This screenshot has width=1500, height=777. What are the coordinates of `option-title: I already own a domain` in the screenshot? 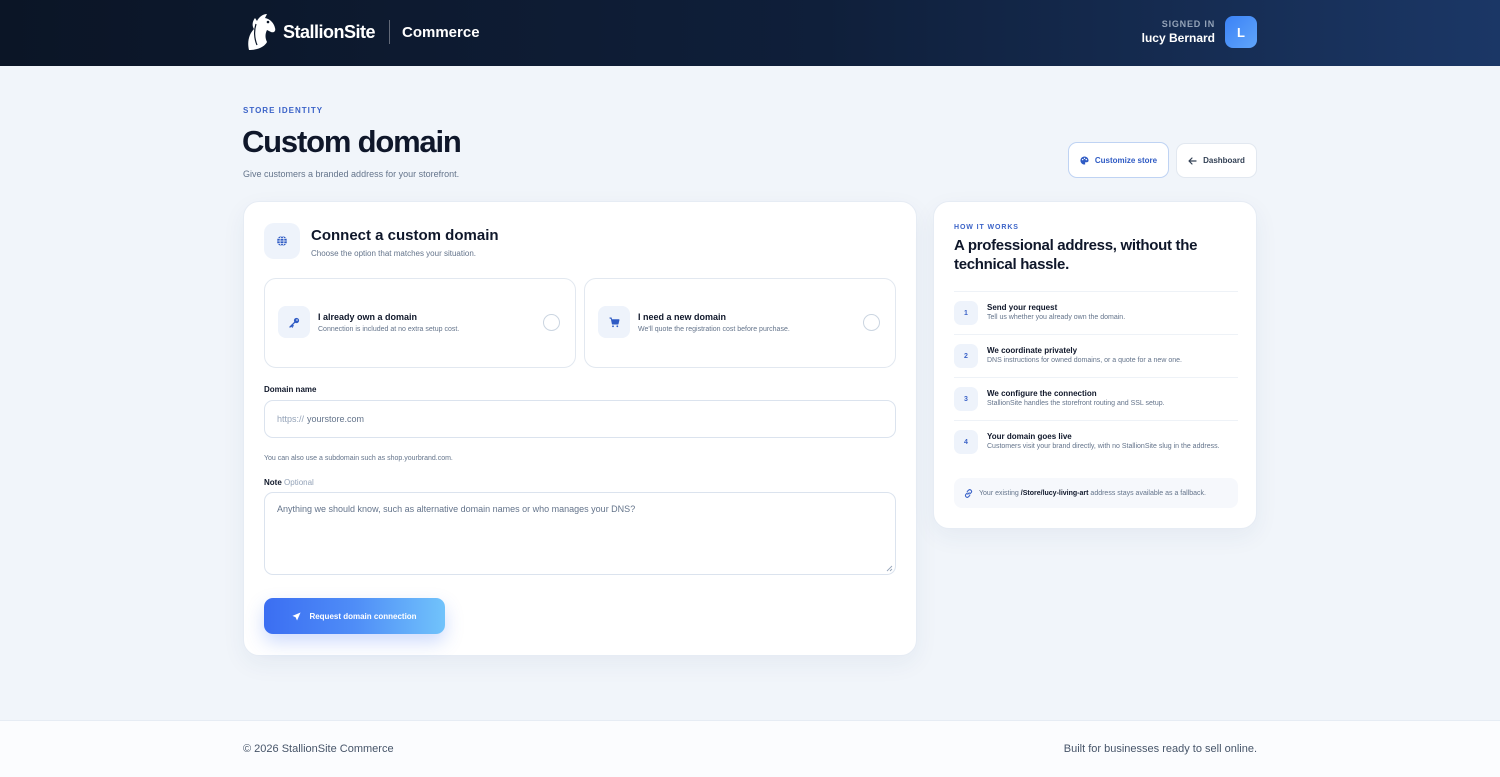 It's located at (368, 317).